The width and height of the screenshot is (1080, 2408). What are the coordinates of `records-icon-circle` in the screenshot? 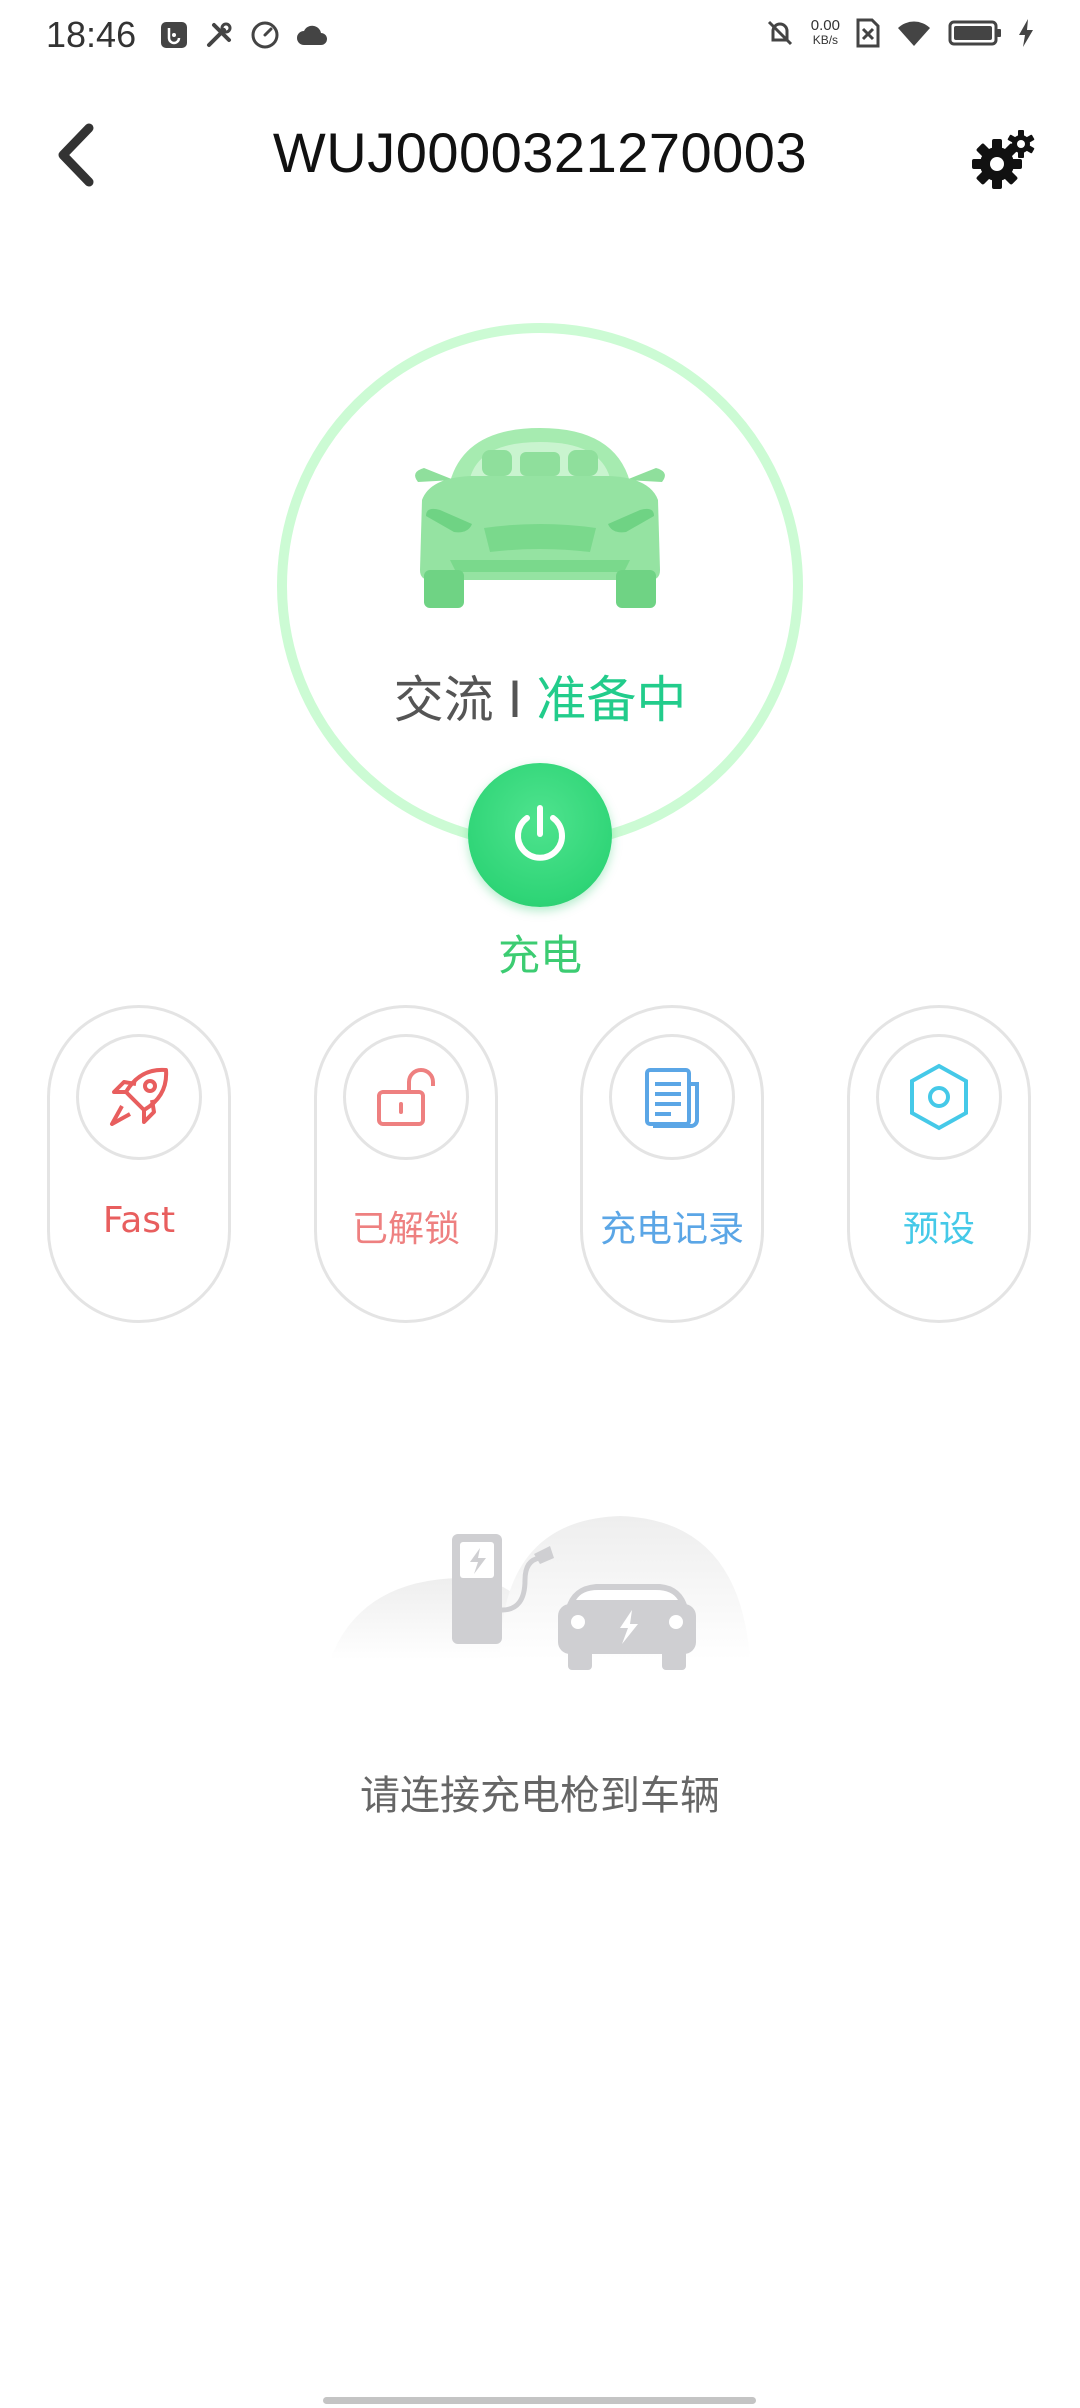 It's located at (672, 1097).